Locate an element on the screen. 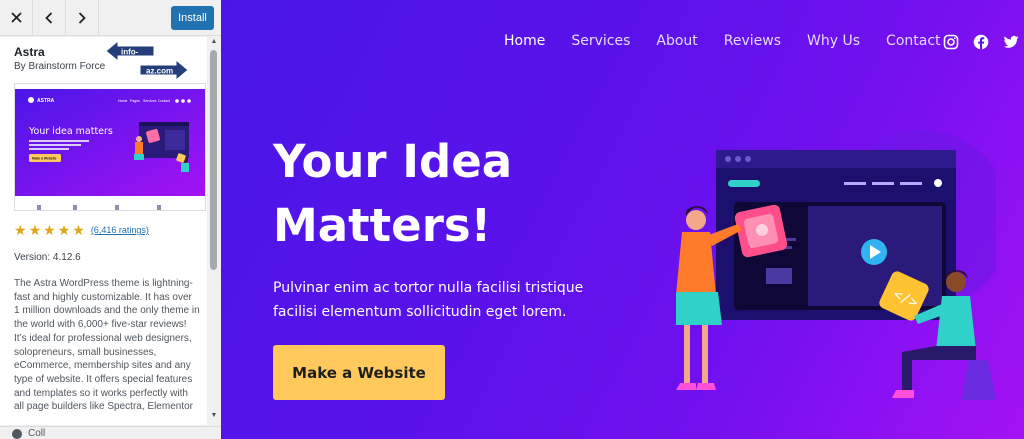 The height and width of the screenshot is (439, 1024). panel-toolbar: Install is located at coordinates (110, 18).